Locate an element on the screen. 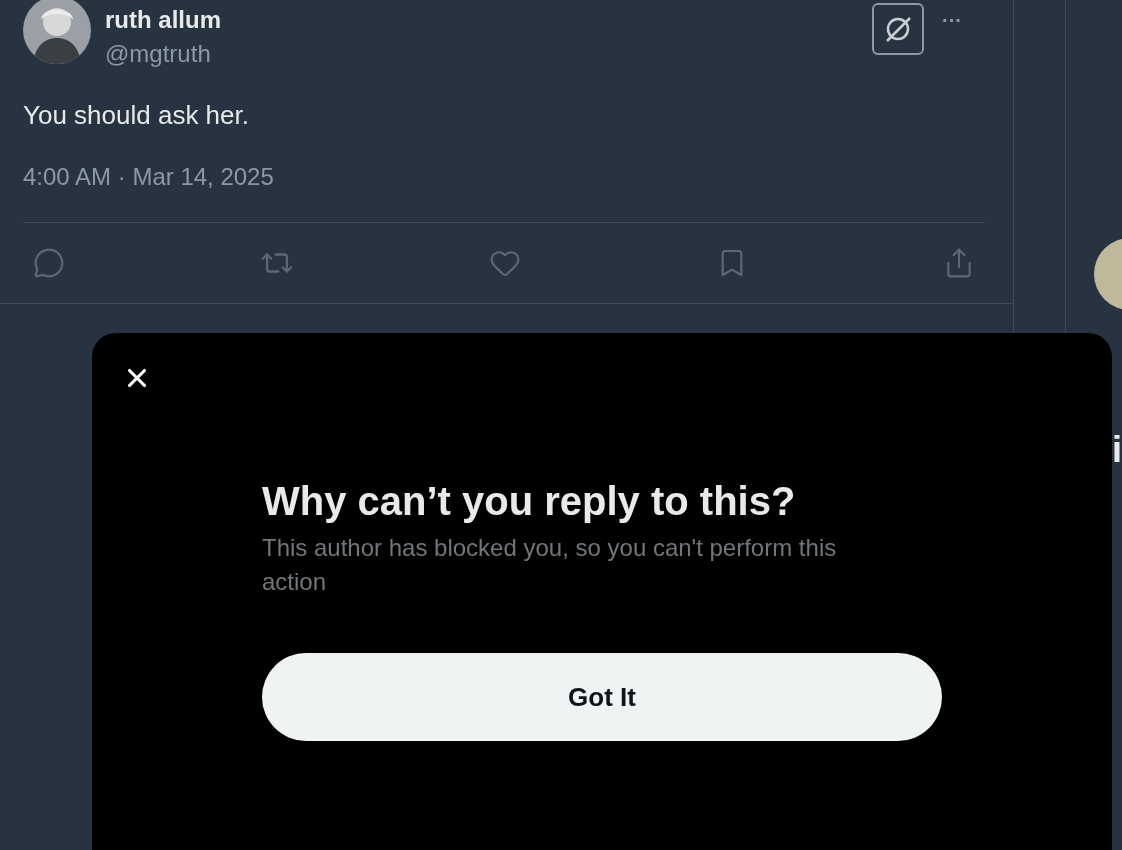 This screenshot has height=850, width=1122. reply-icon is located at coordinates (49, 263).